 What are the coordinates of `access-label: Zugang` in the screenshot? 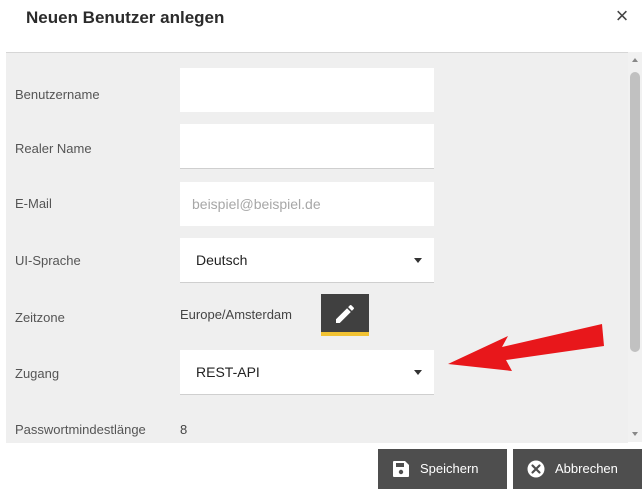 It's located at (37, 373).